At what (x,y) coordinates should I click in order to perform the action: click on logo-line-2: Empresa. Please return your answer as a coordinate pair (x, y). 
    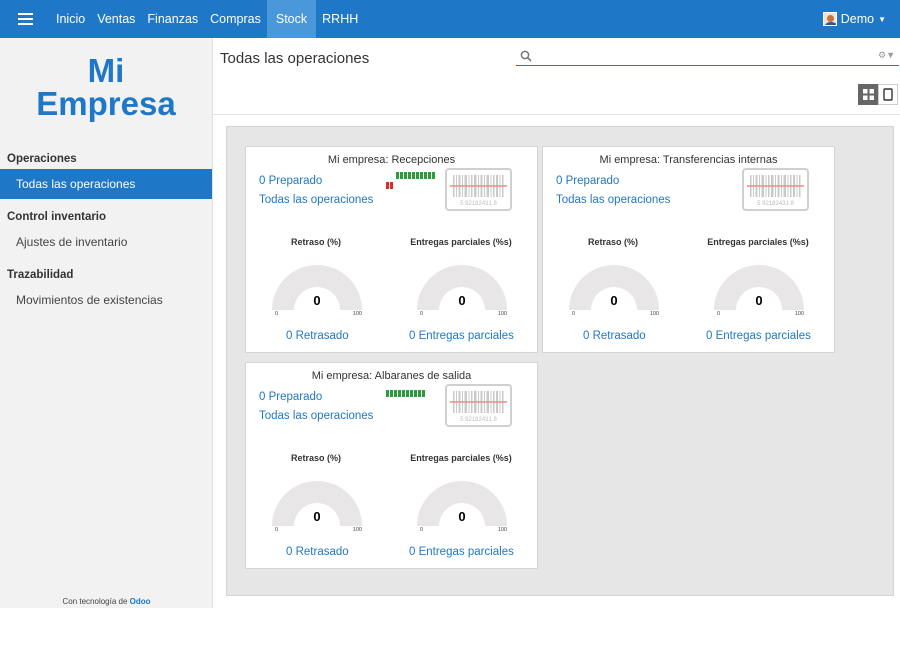
    Looking at the image, I should click on (106, 103).